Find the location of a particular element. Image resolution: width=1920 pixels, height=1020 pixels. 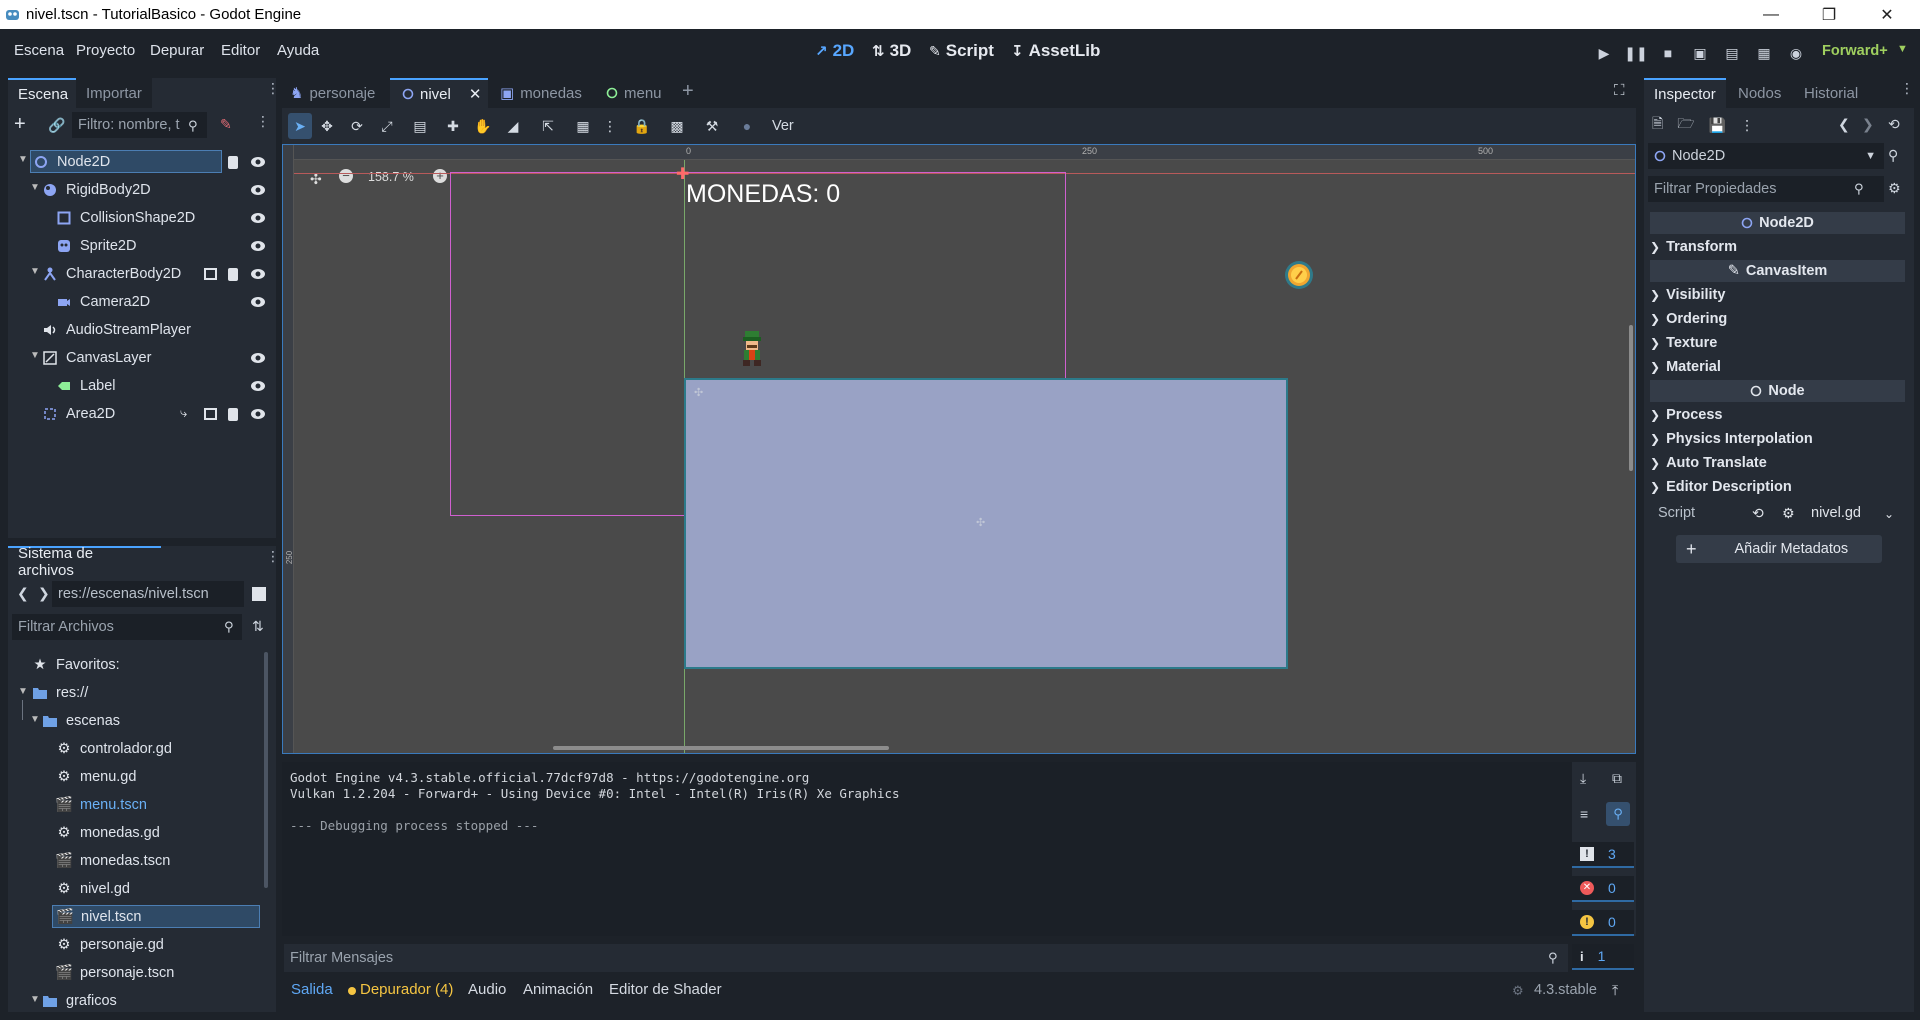

collision-shape-rect is located at coordinates (986, 523).